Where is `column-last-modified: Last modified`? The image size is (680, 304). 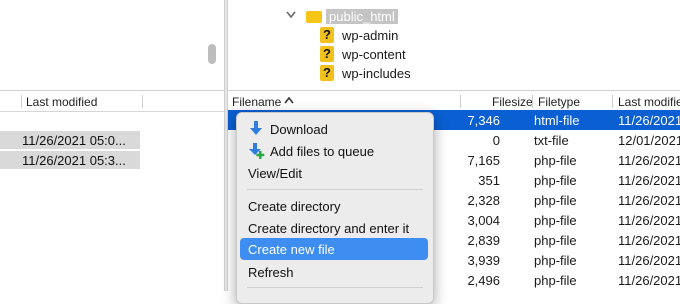 column-last-modified: Last modified is located at coordinates (61, 102).